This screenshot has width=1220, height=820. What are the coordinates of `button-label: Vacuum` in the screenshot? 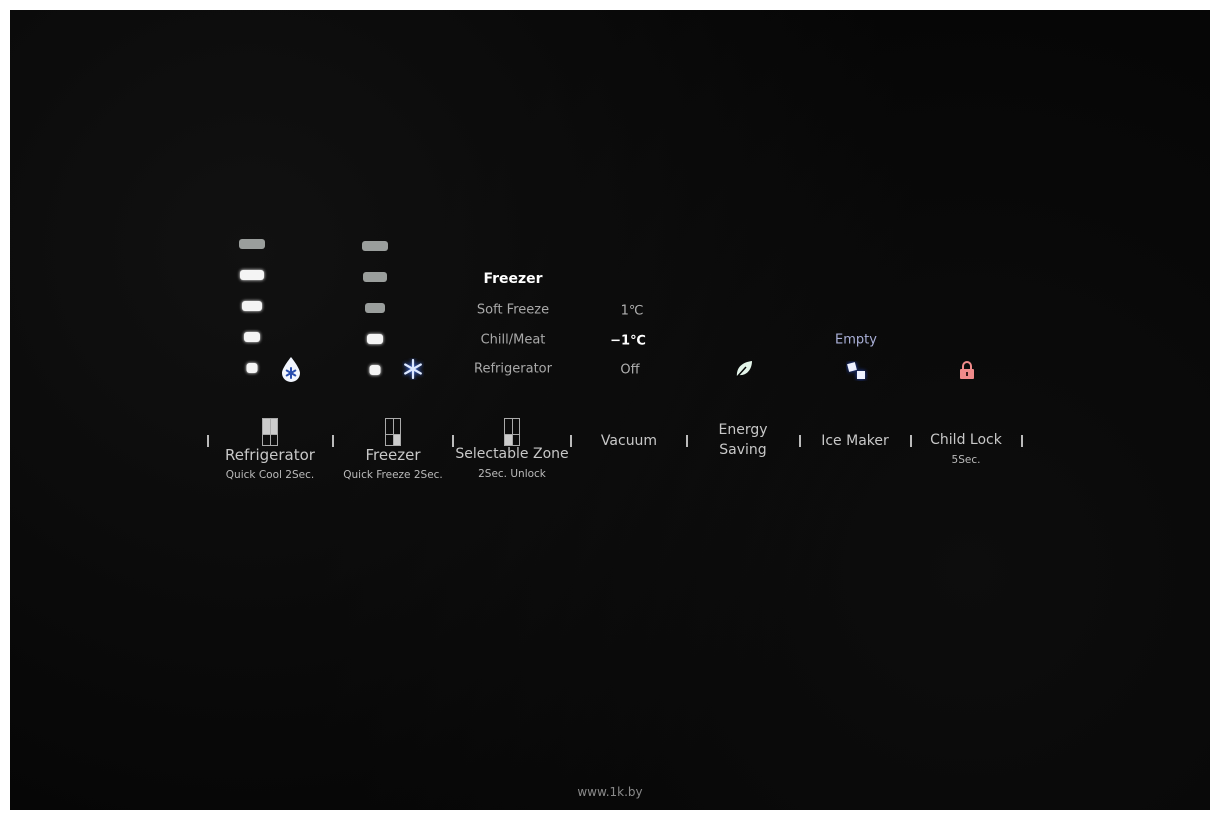 It's located at (629, 441).